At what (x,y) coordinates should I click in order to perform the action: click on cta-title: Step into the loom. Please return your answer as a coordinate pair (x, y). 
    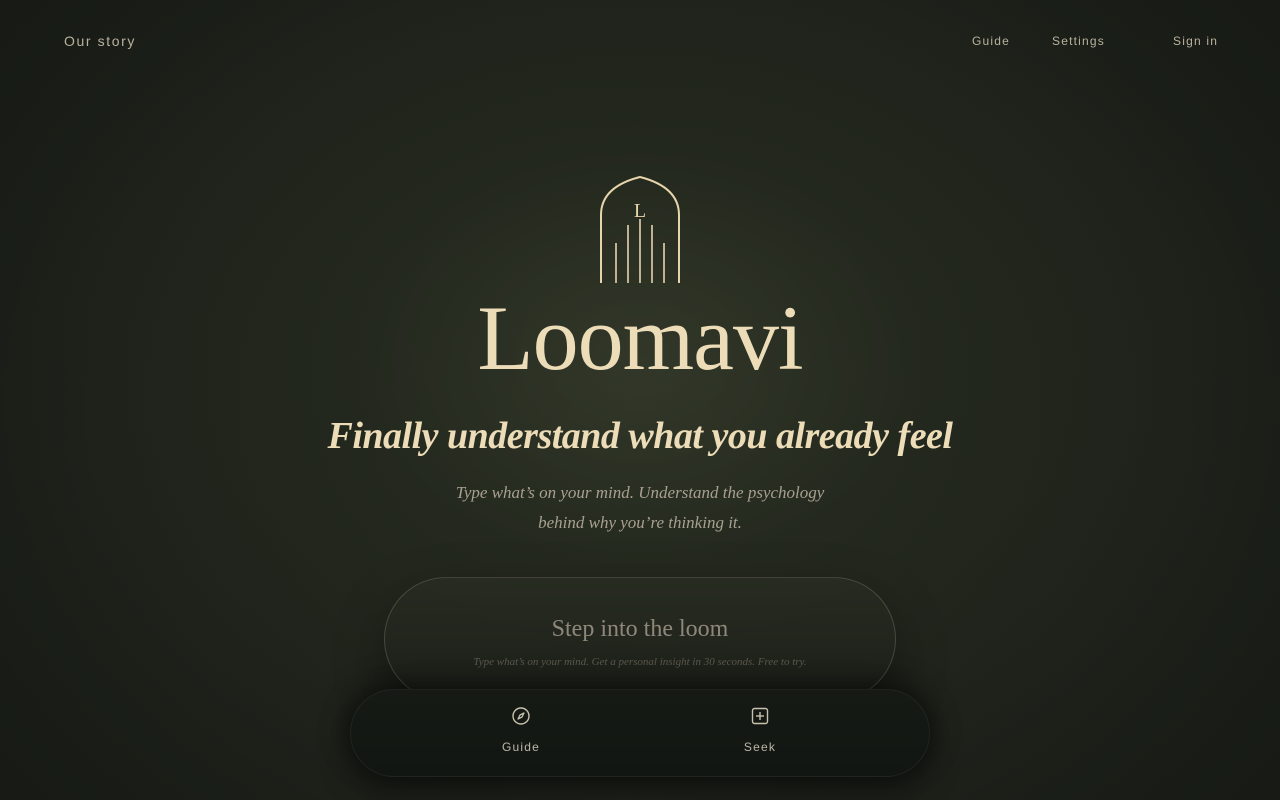
    Looking at the image, I should click on (640, 629).